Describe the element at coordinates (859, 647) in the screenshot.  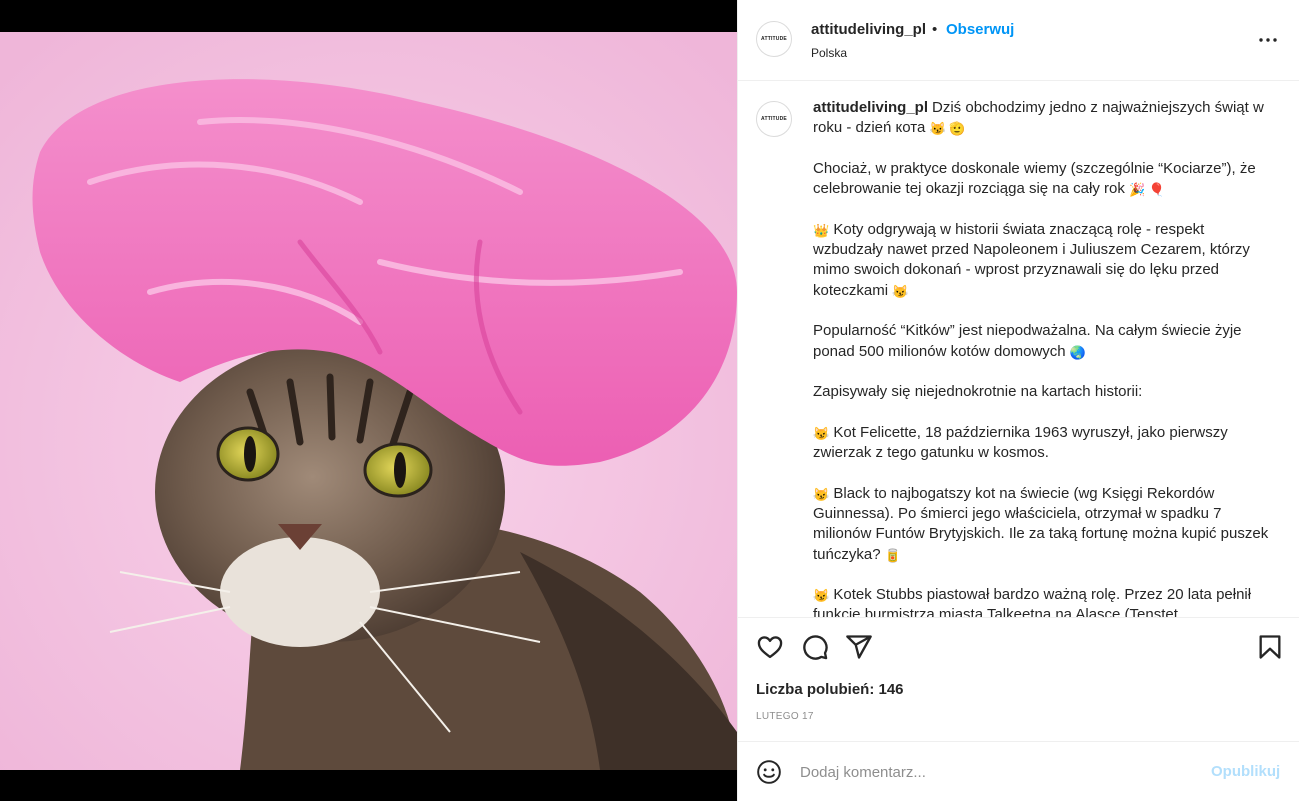
I see `paper-plane-icon` at that location.